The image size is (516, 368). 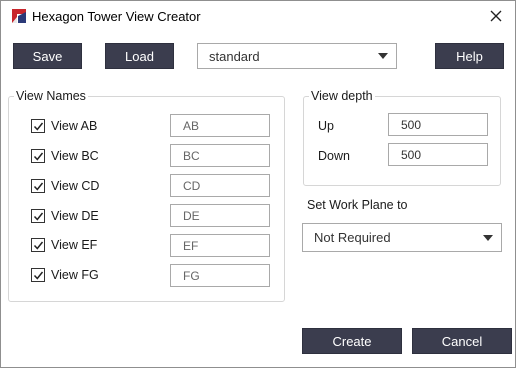 I want to click on view-bc-label: View BC, so click(x=75, y=156).